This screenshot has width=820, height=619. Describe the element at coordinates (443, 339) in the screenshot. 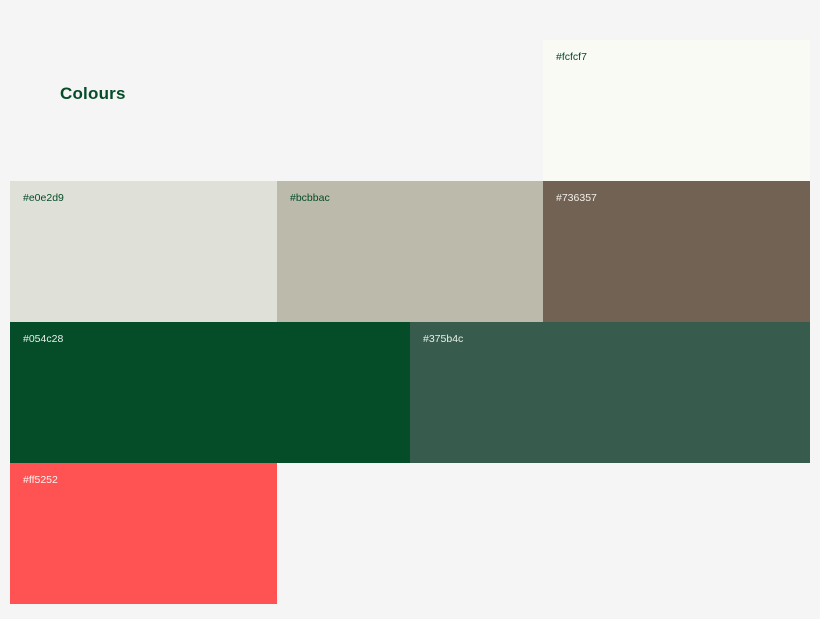

I see `color-hex-label: #375b4c` at that location.